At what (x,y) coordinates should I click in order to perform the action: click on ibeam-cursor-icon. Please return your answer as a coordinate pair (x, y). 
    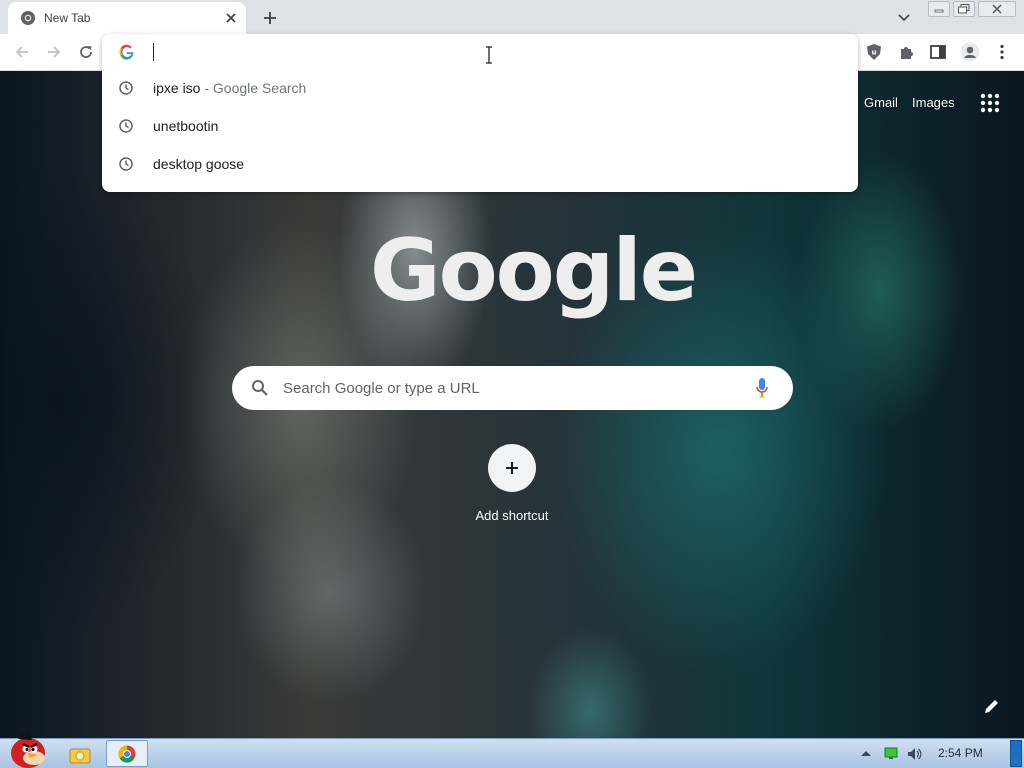
    Looking at the image, I should click on (489, 55).